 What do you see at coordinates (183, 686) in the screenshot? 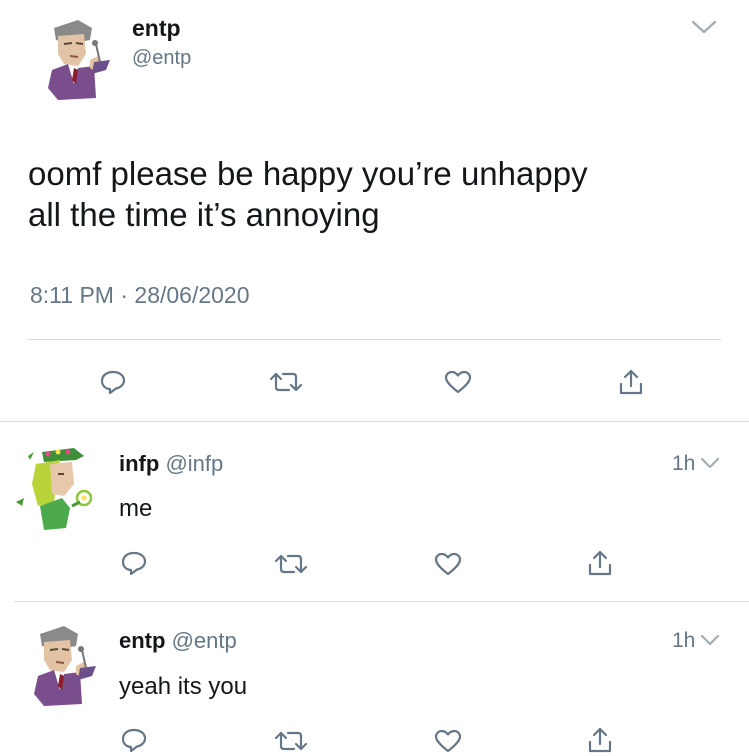
I see `reply-text: yeah its you` at bounding box center [183, 686].